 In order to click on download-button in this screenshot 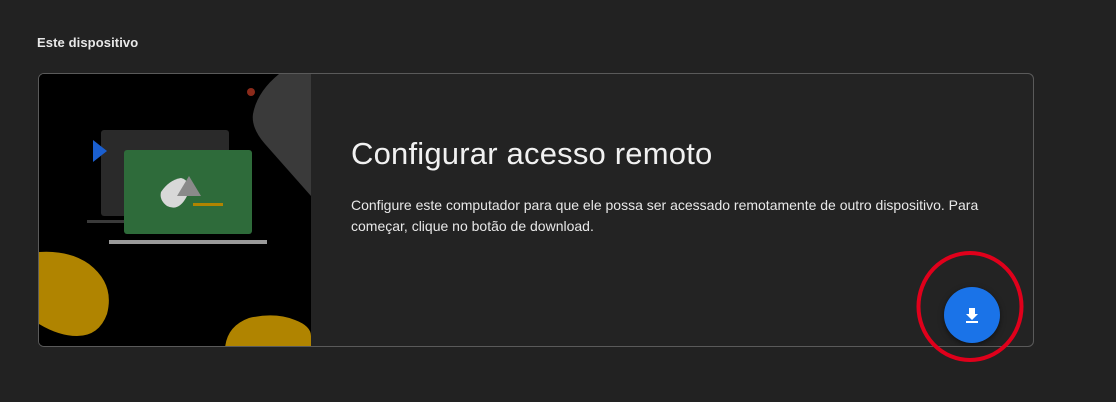, I will do `click(972, 315)`.